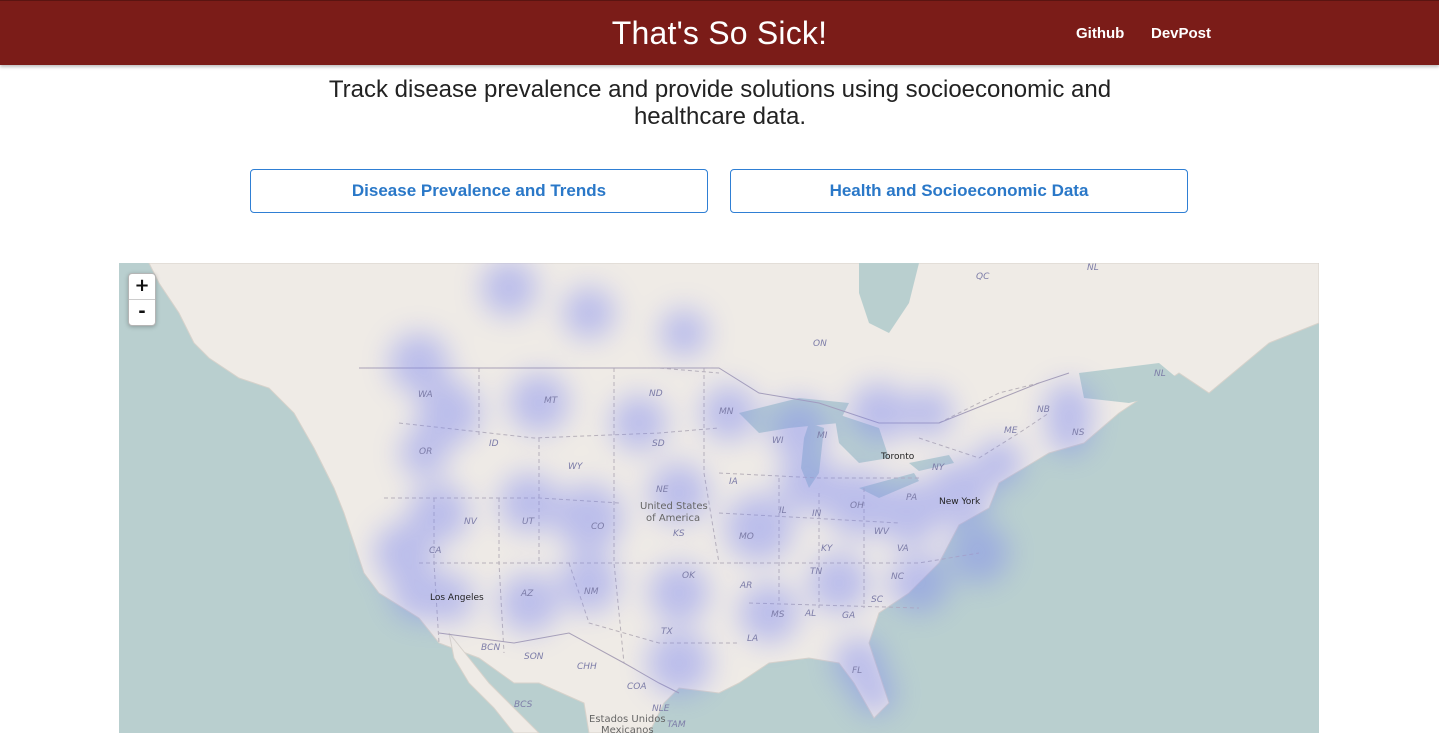 The height and width of the screenshot is (733, 1439). Describe the element at coordinates (425, 452) in the screenshot. I see `region-label: OR` at that location.